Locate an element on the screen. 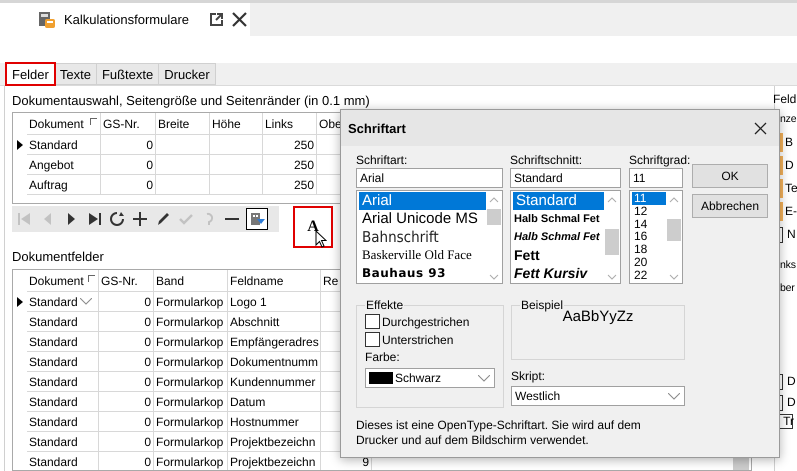 The height and width of the screenshot is (471, 797). table-cell-text: Auftrag is located at coordinates (48, 185).